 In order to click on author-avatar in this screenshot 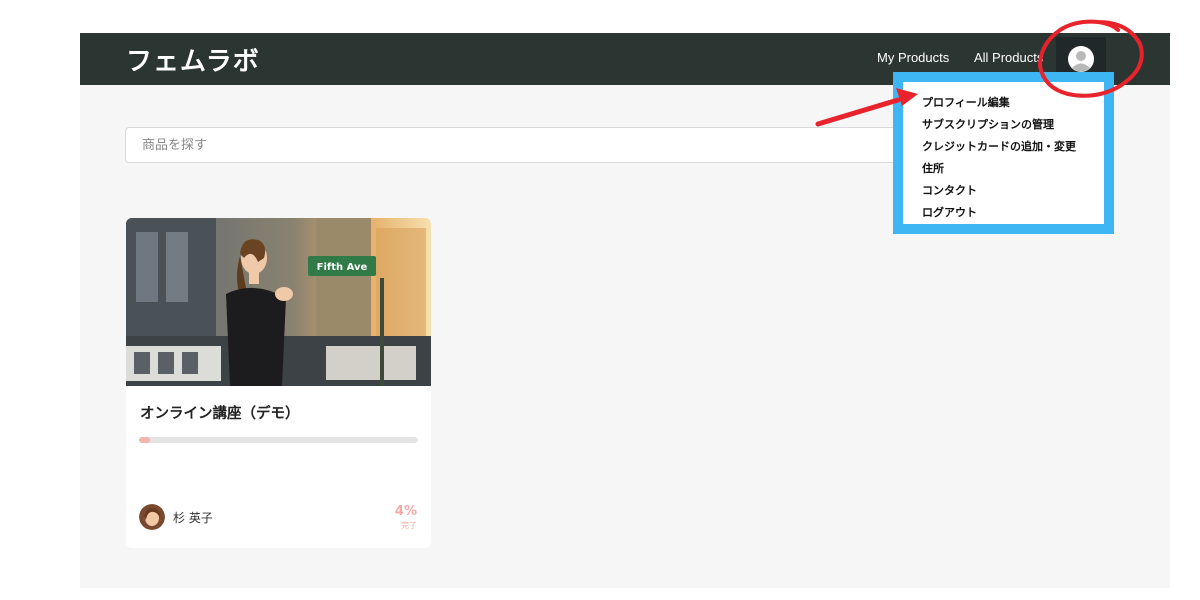, I will do `click(152, 517)`.